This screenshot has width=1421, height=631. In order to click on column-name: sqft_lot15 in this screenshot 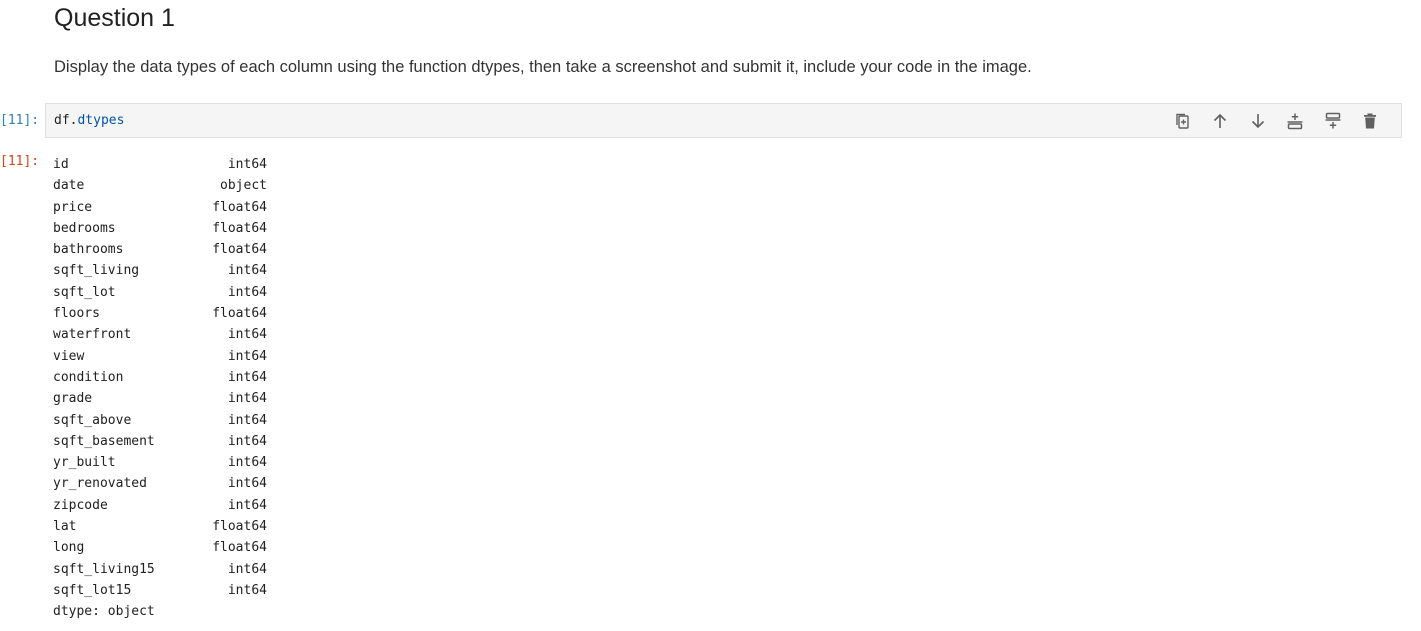, I will do `click(92, 590)`.